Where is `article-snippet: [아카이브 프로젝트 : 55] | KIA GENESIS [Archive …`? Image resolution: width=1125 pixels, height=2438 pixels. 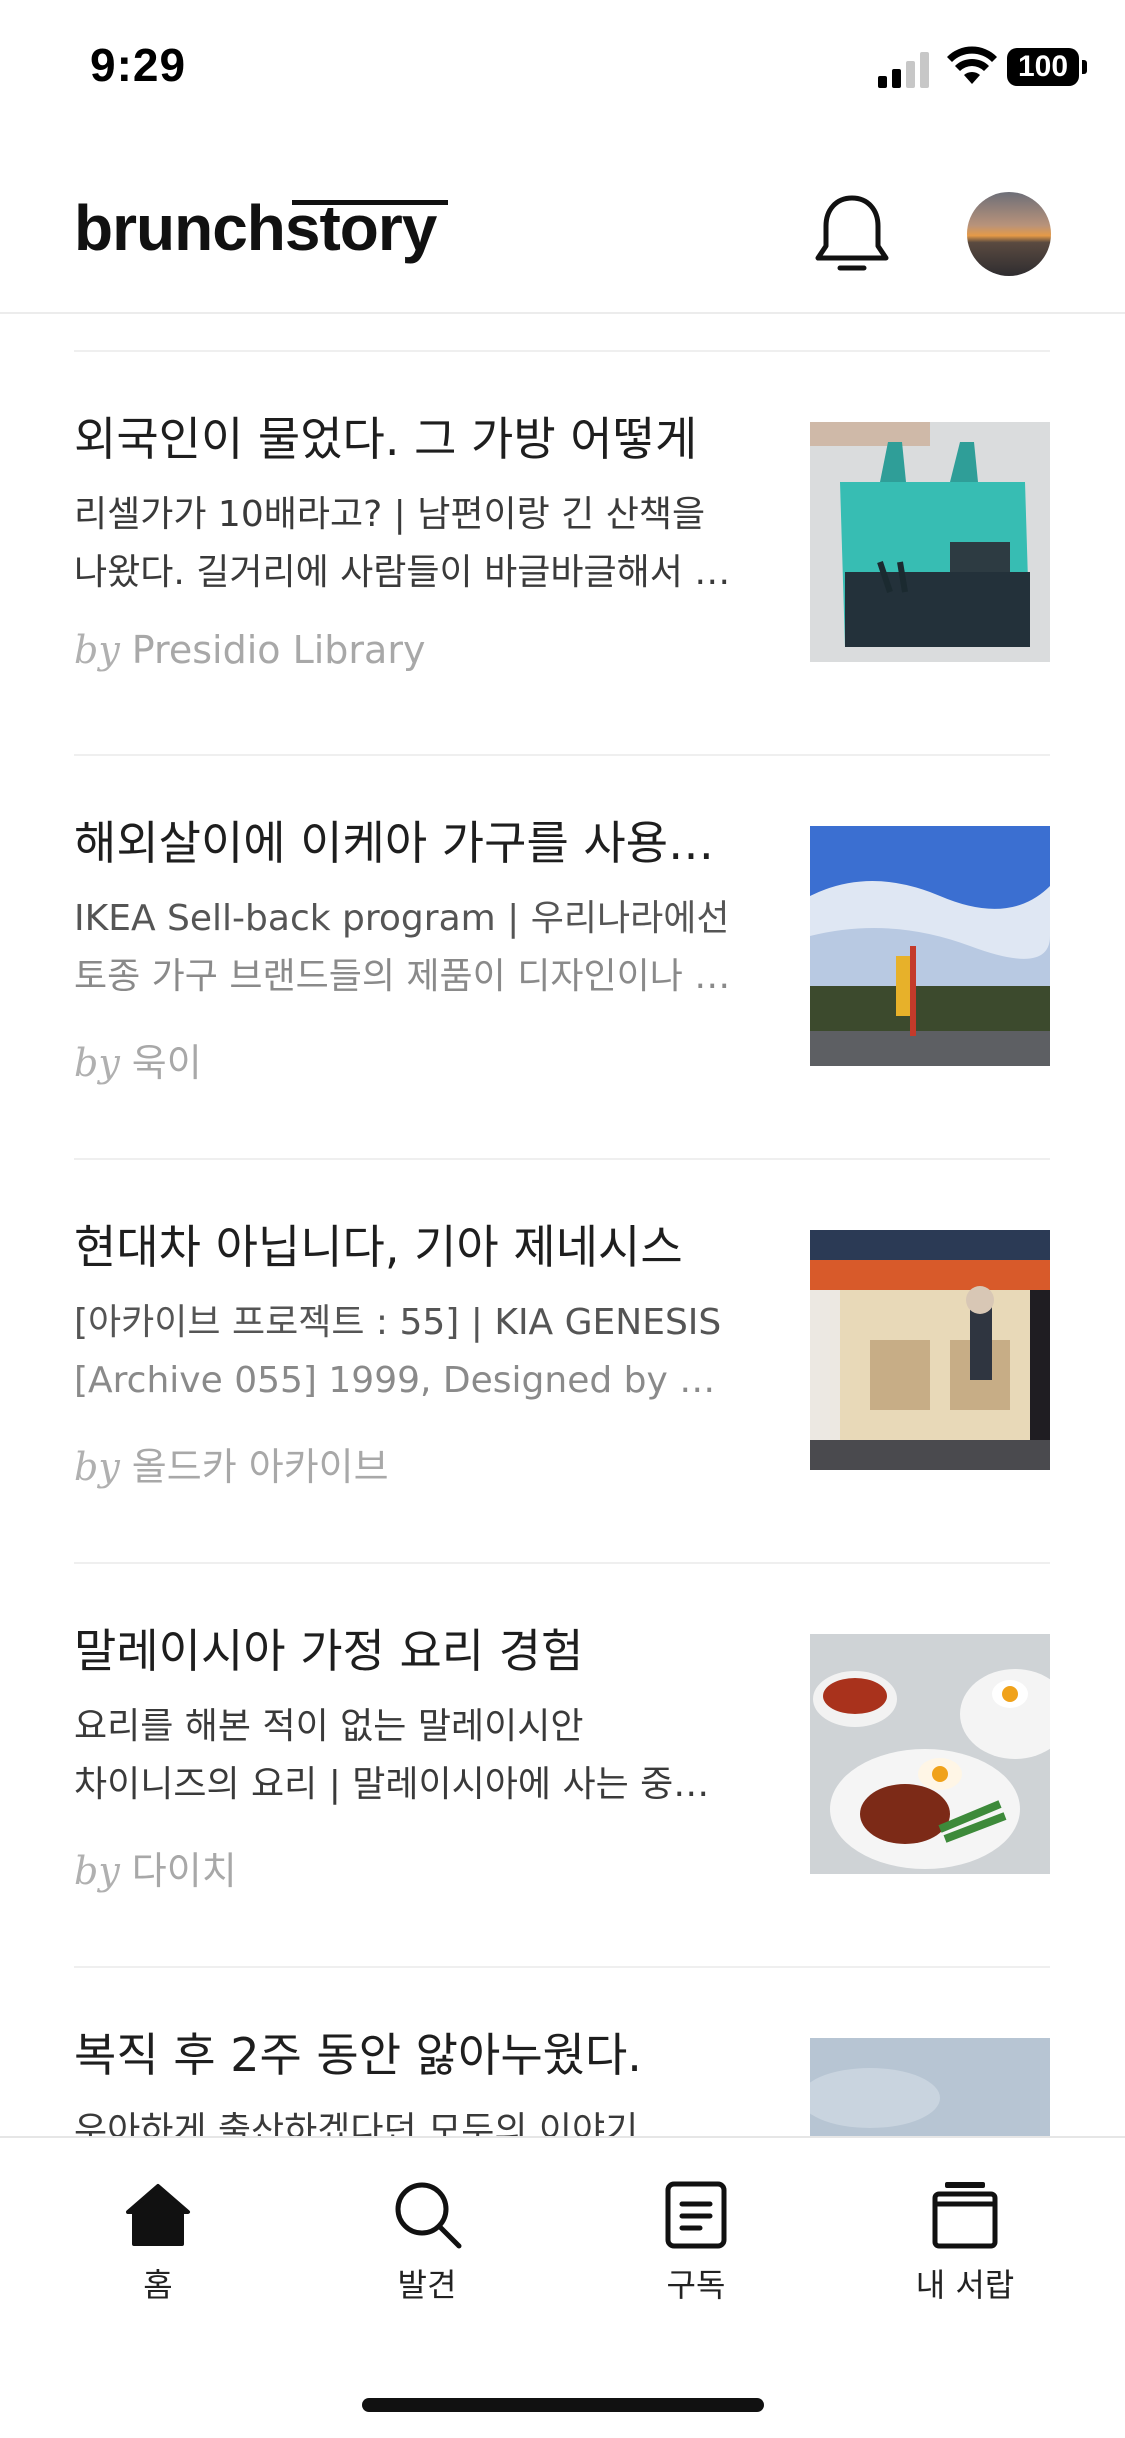
article-snippet: [아카이브 프로젝트 : 55] | KIA GENESIS [Archive … is located at coordinates (404, 1352).